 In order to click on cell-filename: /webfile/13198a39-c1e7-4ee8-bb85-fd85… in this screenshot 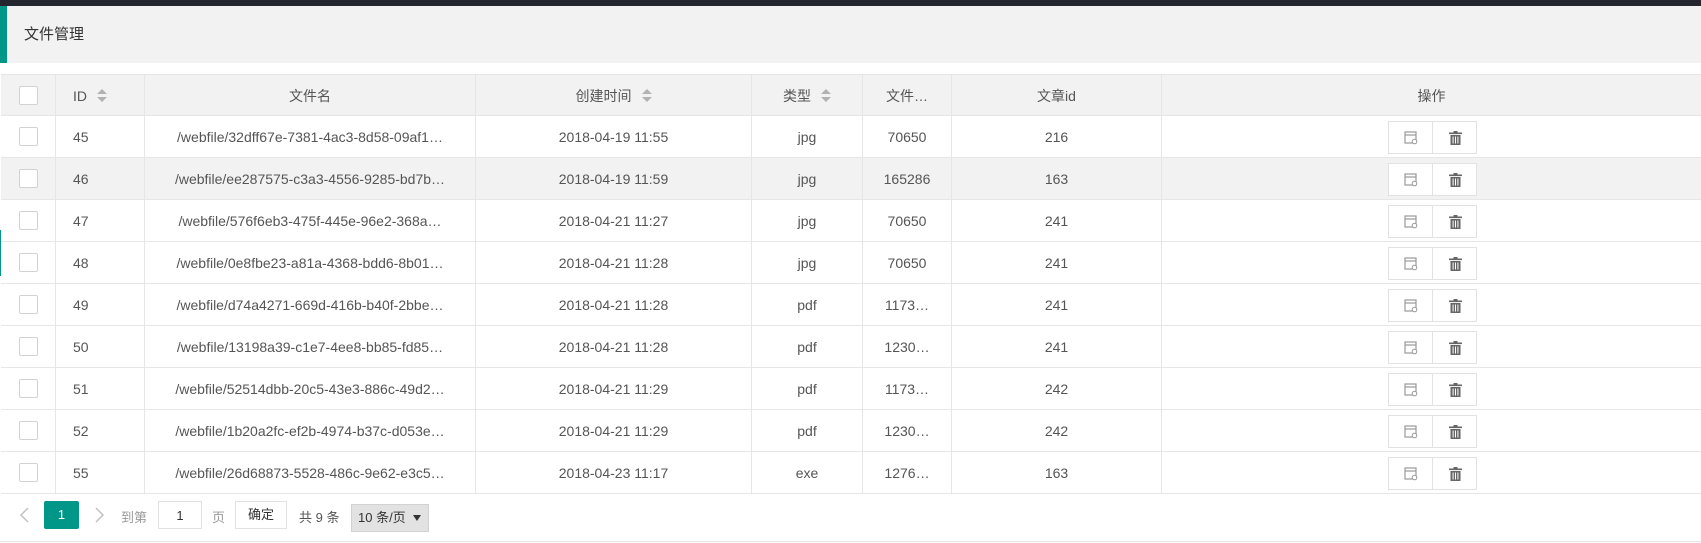, I will do `click(310, 347)`.